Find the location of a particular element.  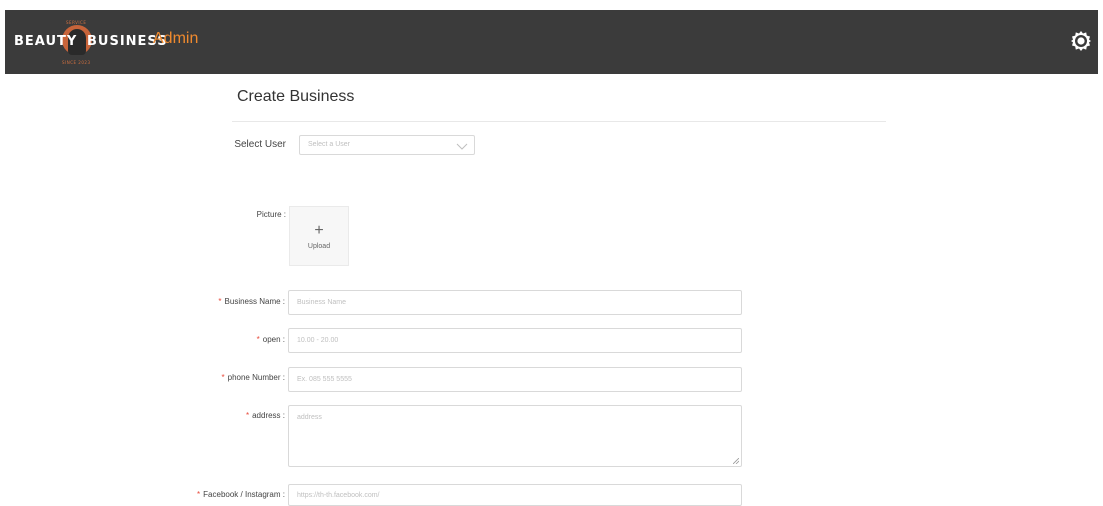

open-hours-placeholder: 10.00 - 20.00 is located at coordinates (318, 340).